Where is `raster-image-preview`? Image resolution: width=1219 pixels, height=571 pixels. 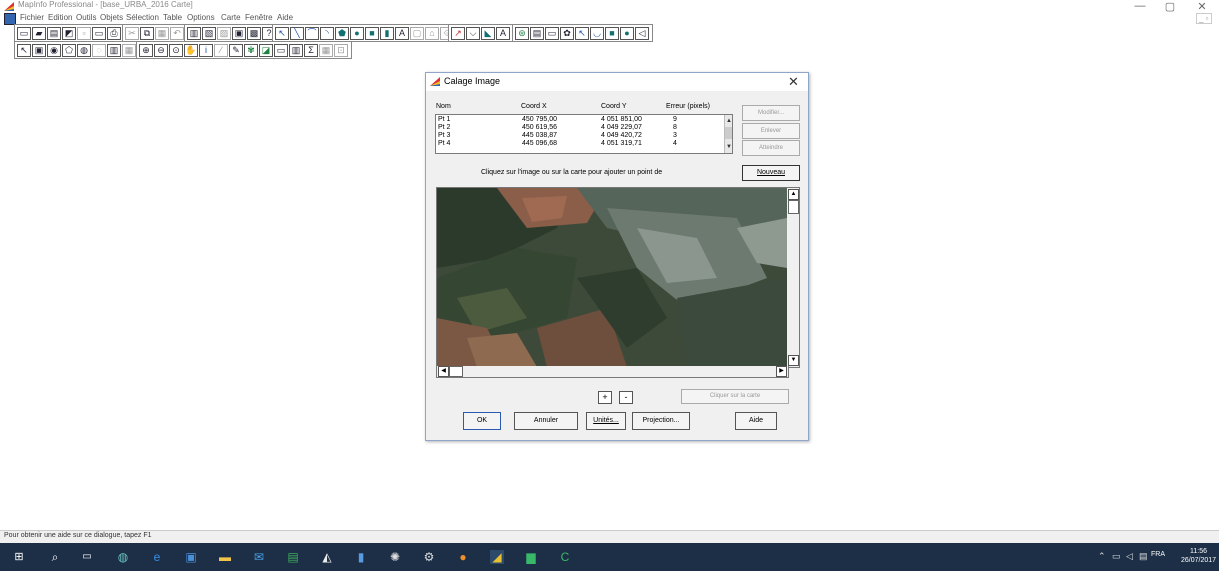 raster-image-preview is located at coordinates (612, 277).